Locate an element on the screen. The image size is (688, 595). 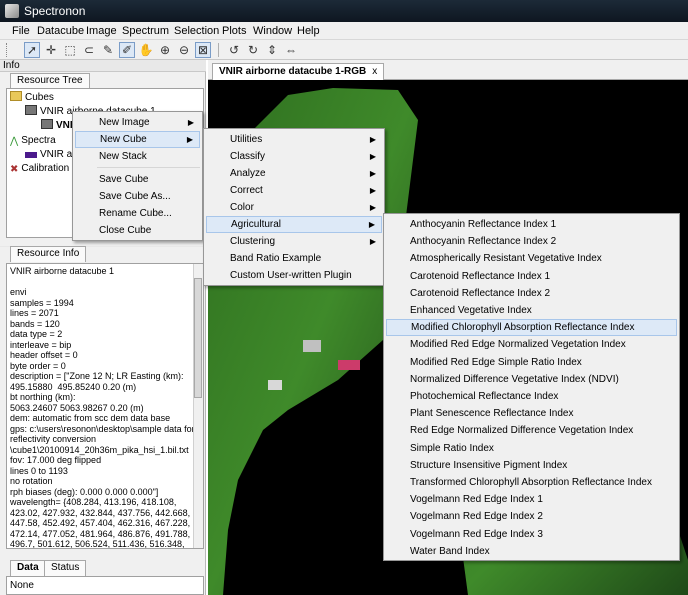
pencil-select-icon: ✐ is located at coordinates (127, 50).